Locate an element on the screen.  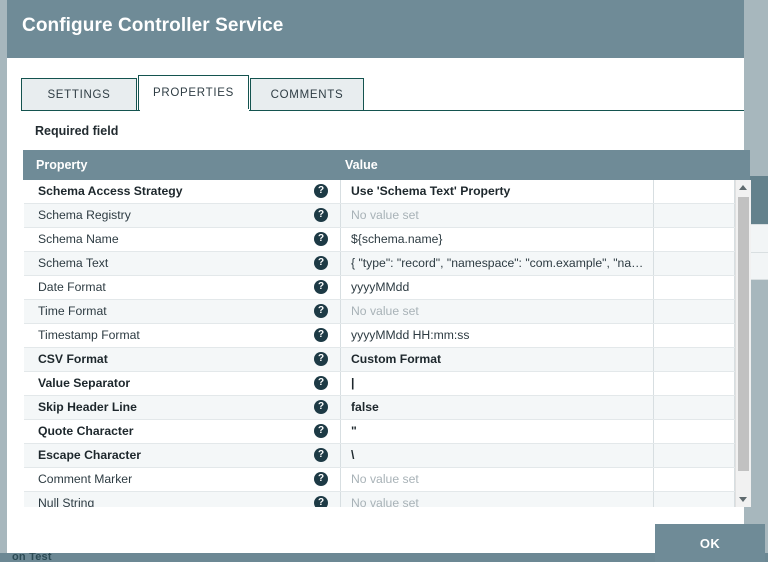
table-row: Skip Header Line? false is located at coordinates (387, 408).